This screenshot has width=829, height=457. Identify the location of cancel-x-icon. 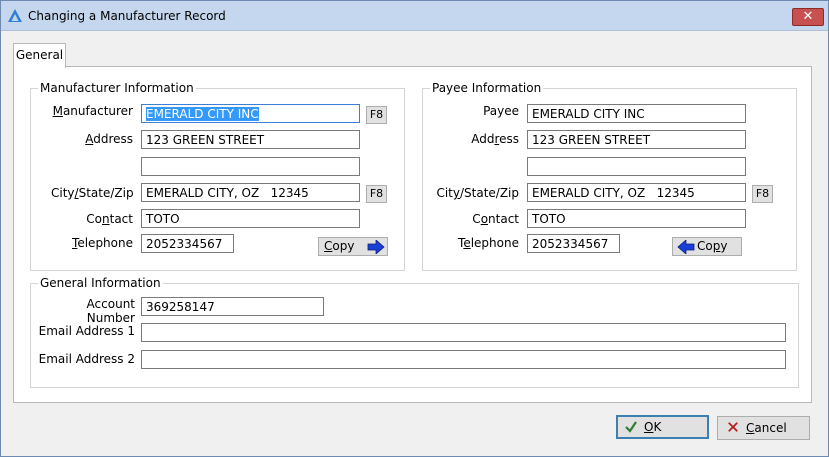
(733, 427).